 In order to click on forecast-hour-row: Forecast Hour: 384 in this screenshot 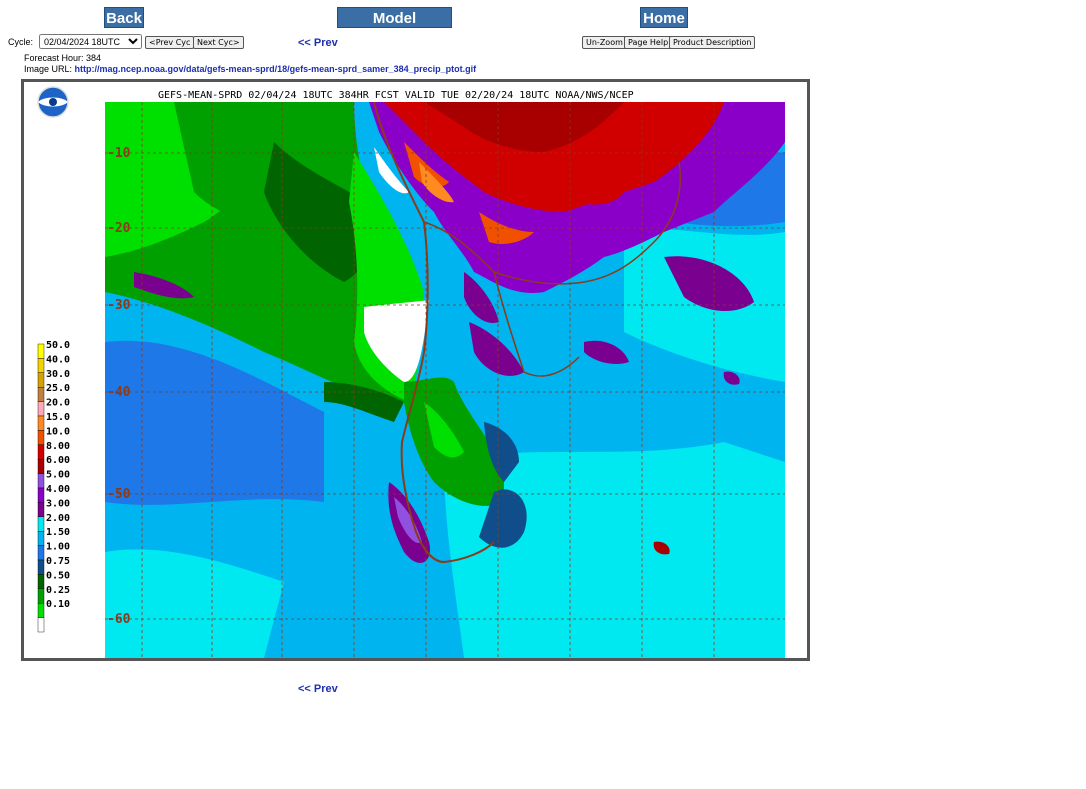, I will do `click(62, 58)`.